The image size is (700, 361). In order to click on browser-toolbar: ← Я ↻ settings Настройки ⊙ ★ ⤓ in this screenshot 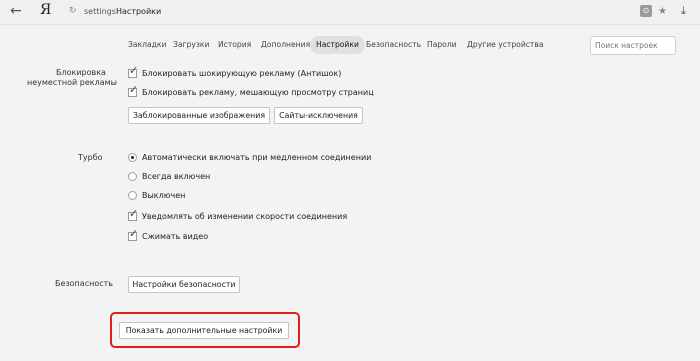, I will do `click(350, 12)`.